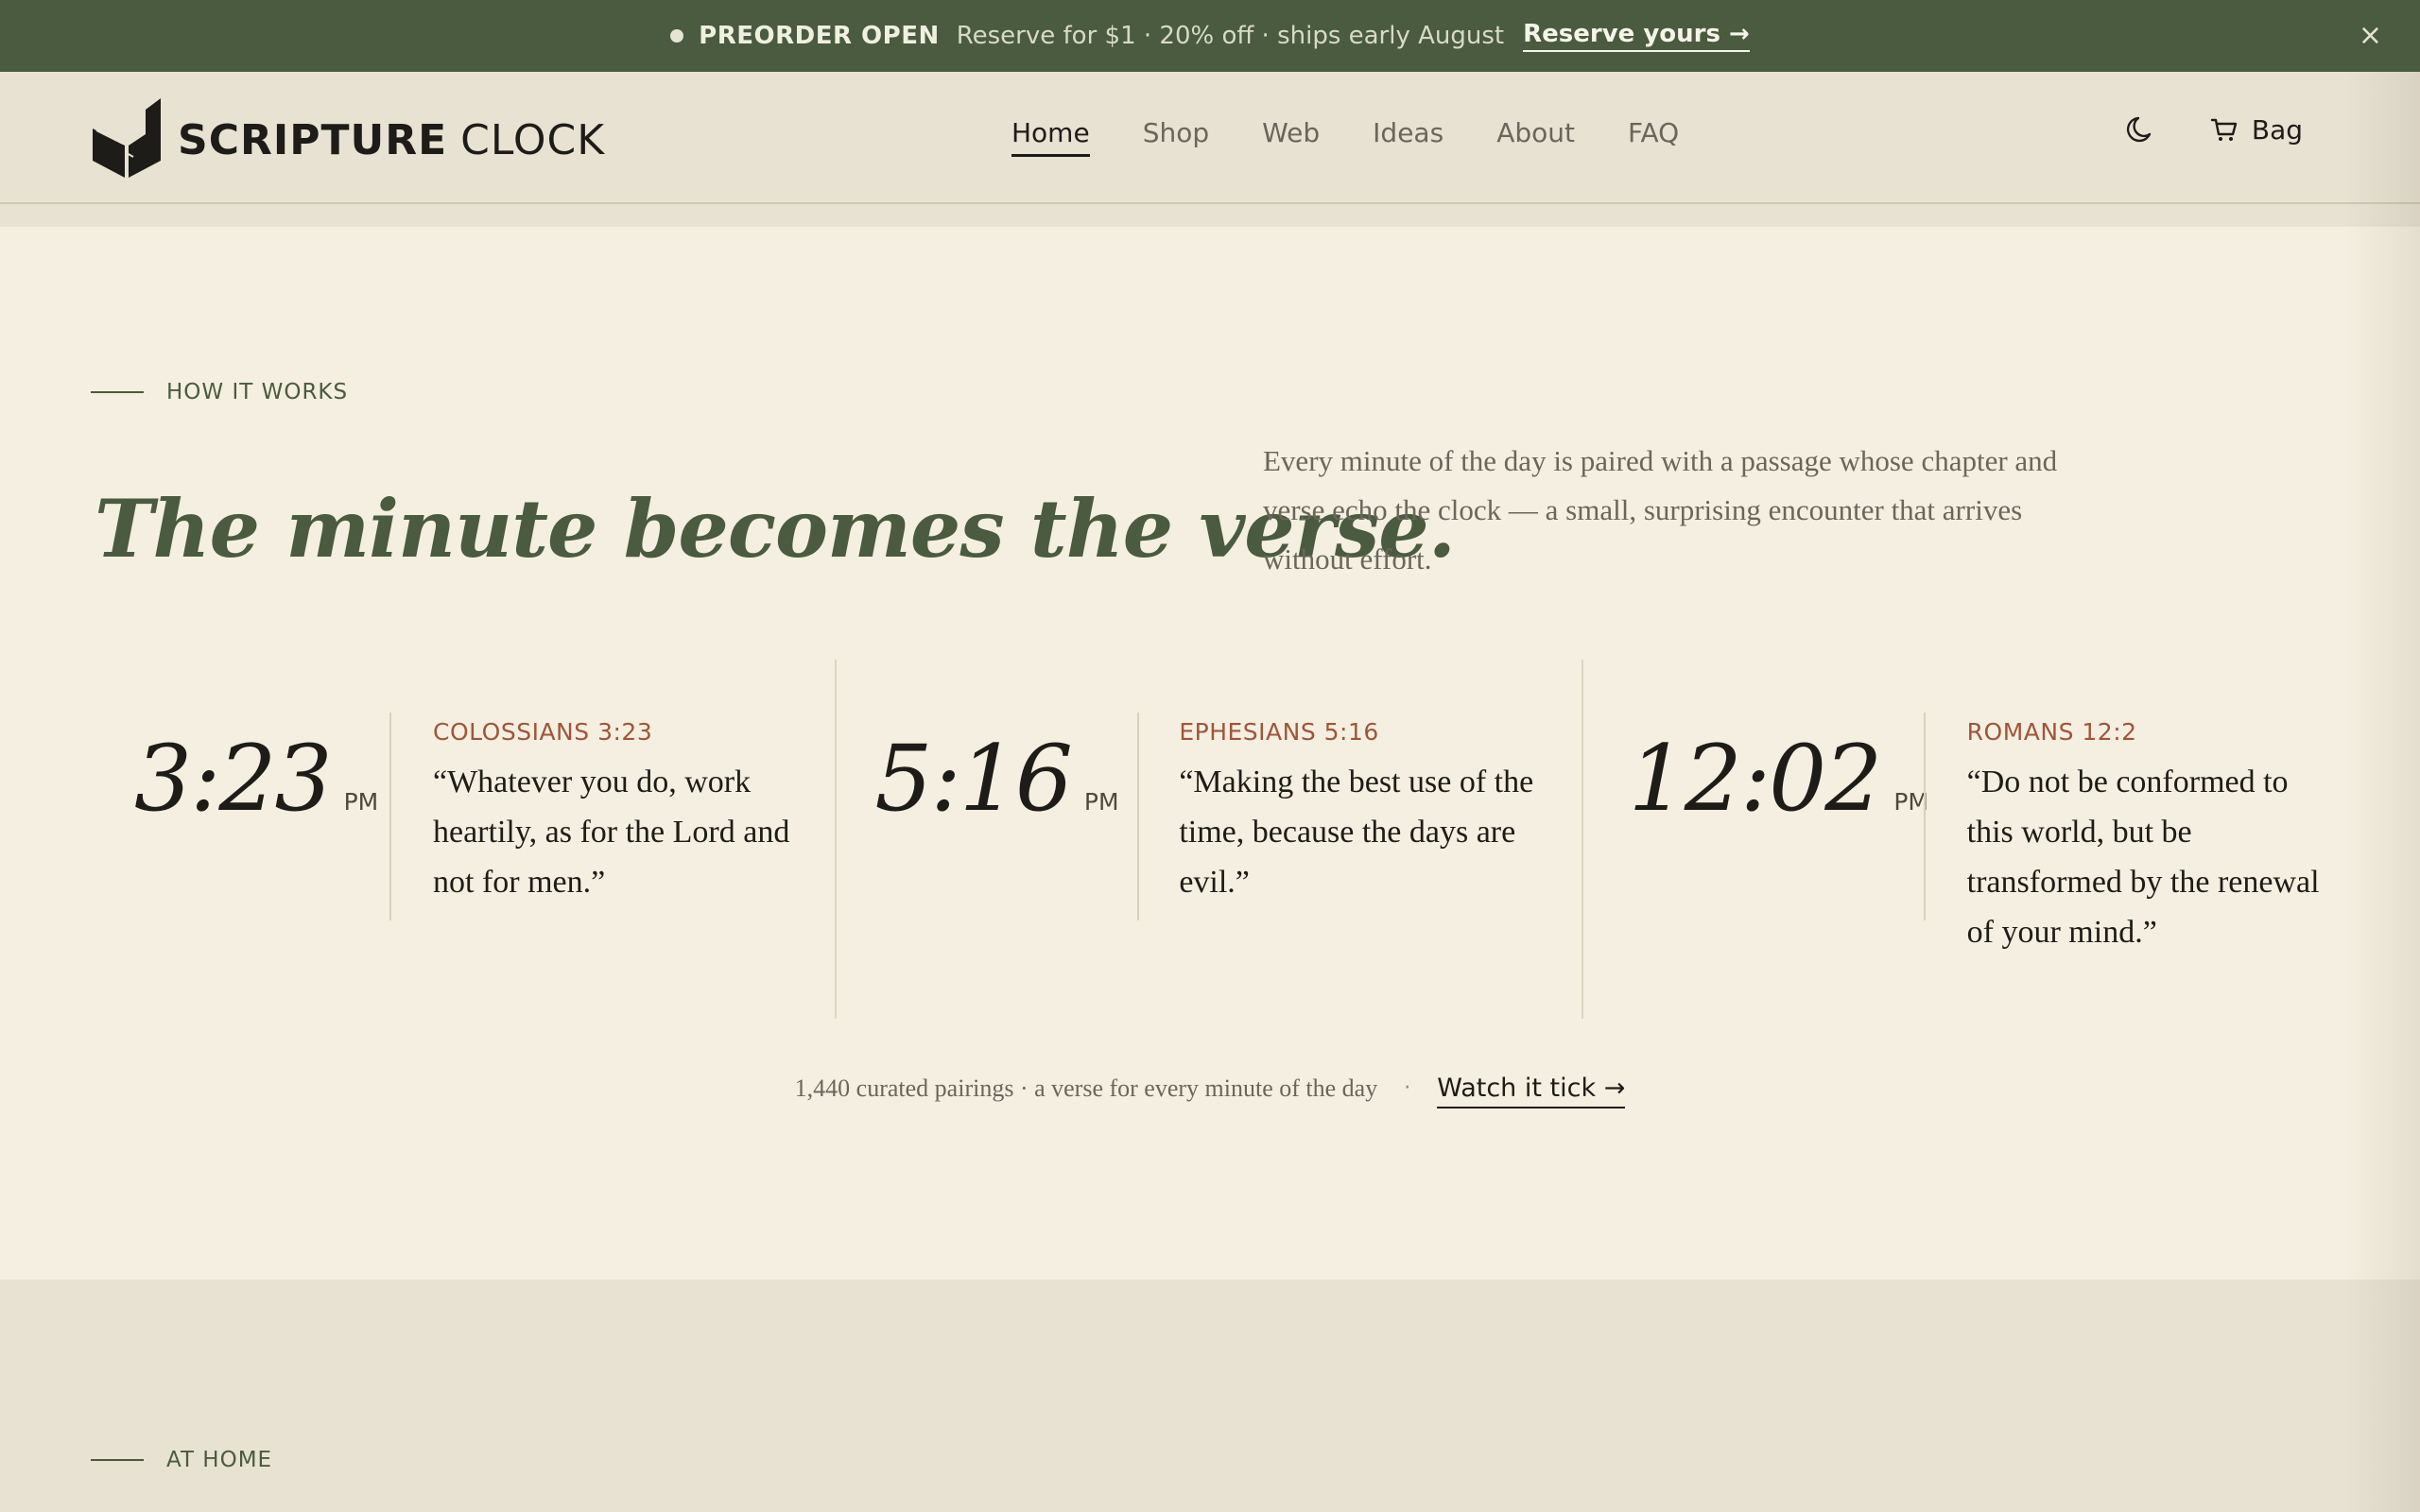 This screenshot has height=1512, width=2420. Describe the element at coordinates (313, 139) in the screenshot. I see `brand-name-bold: SCRIPTURE` at that location.